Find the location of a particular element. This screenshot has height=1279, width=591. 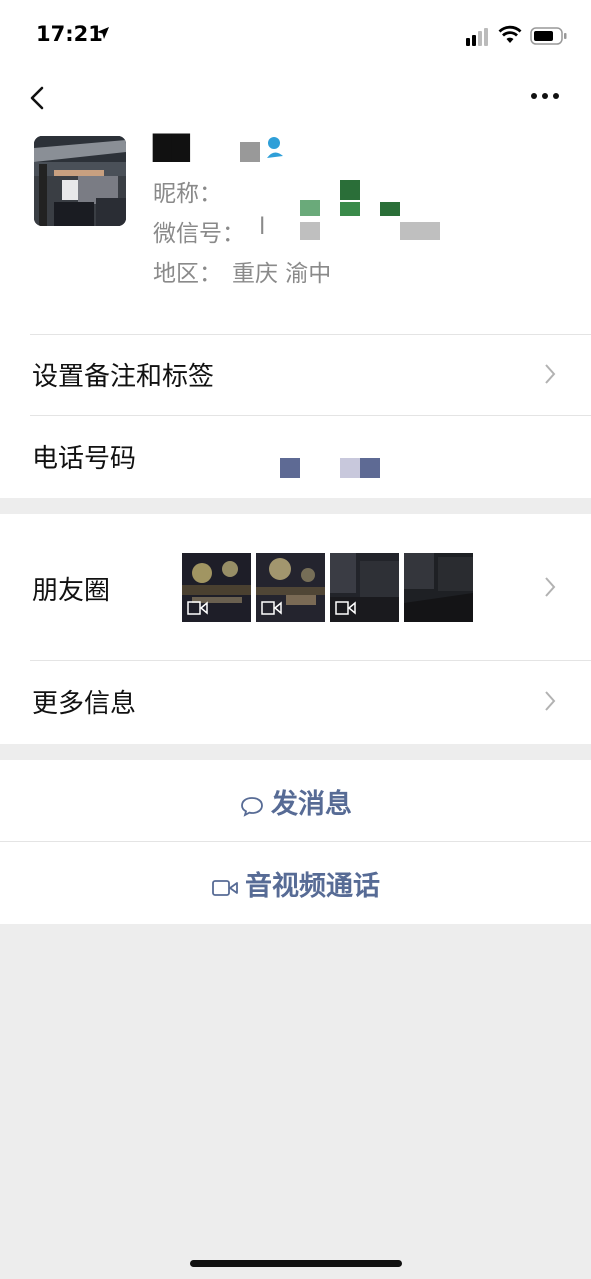

video-call-content: 音视频通话 is located at coordinates (295, 883).